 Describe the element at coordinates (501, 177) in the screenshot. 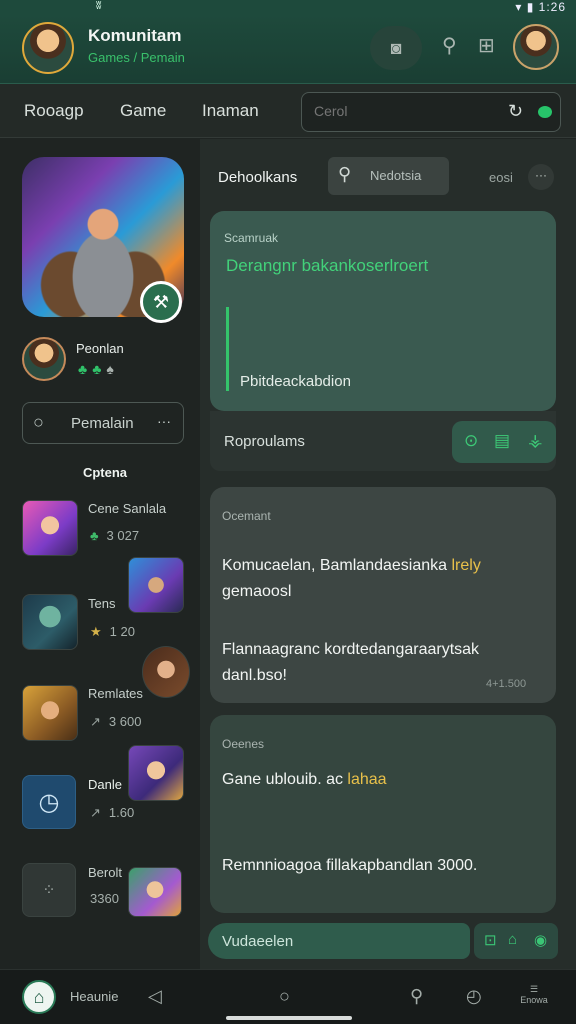

I see `sort-label: eosi` at that location.